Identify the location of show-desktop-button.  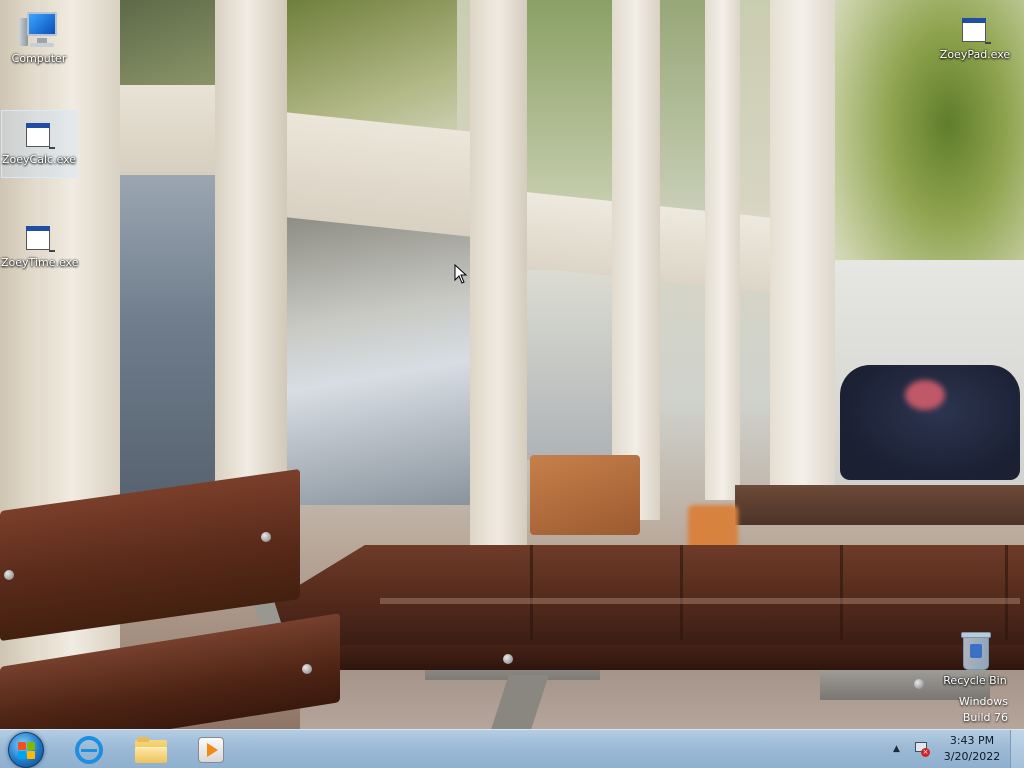
(1017, 749).